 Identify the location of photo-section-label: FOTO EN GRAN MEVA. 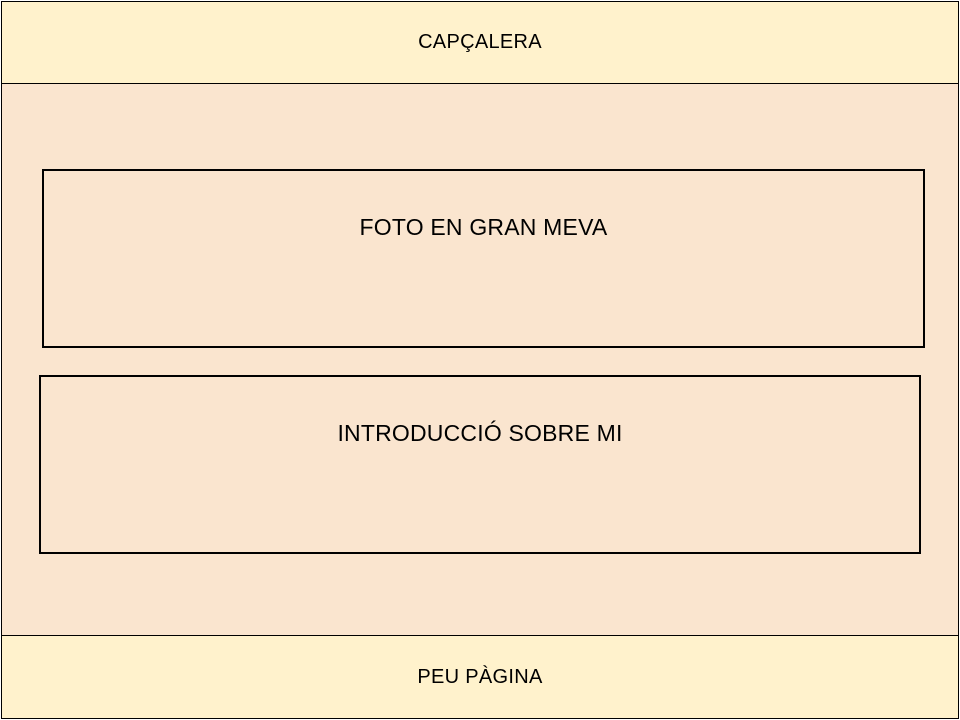
(483, 227).